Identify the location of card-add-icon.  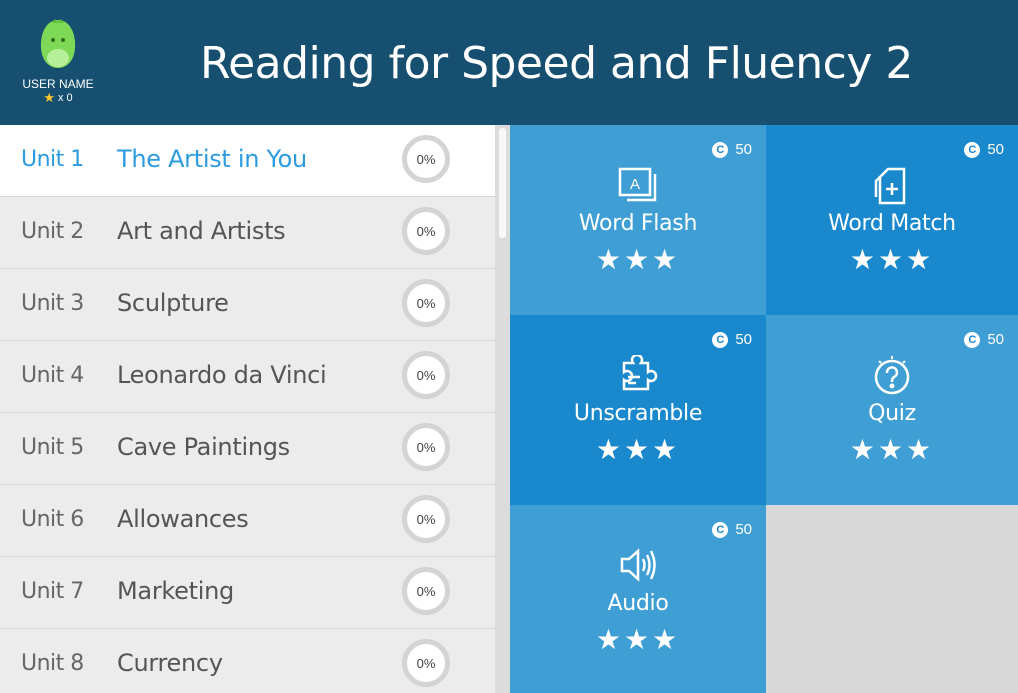
(892, 185).